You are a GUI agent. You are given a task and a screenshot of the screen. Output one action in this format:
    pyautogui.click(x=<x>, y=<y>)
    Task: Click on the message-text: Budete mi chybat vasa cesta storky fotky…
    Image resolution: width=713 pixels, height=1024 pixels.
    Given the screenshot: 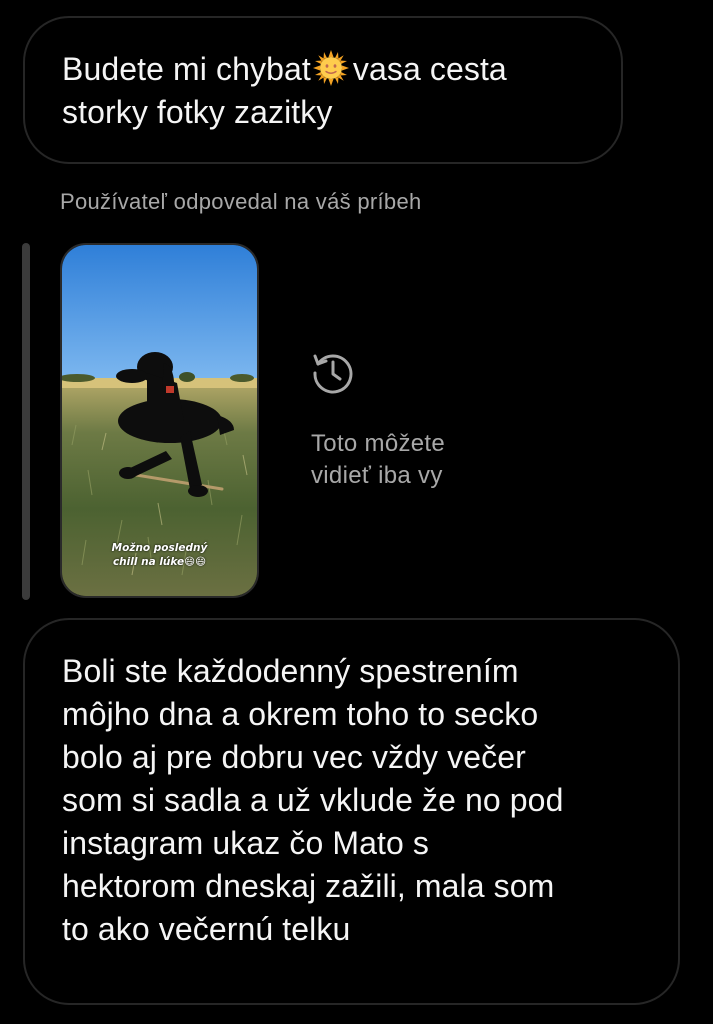 What is the action you would take?
    pyautogui.click(x=284, y=90)
    